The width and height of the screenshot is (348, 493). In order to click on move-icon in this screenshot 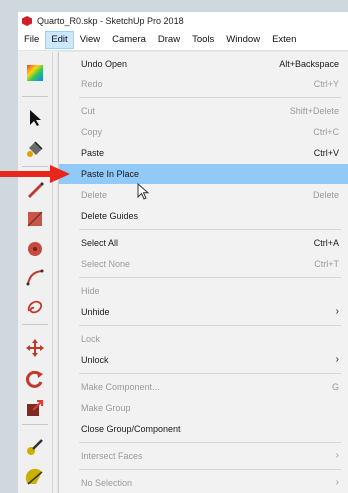, I will do `click(35, 348)`.